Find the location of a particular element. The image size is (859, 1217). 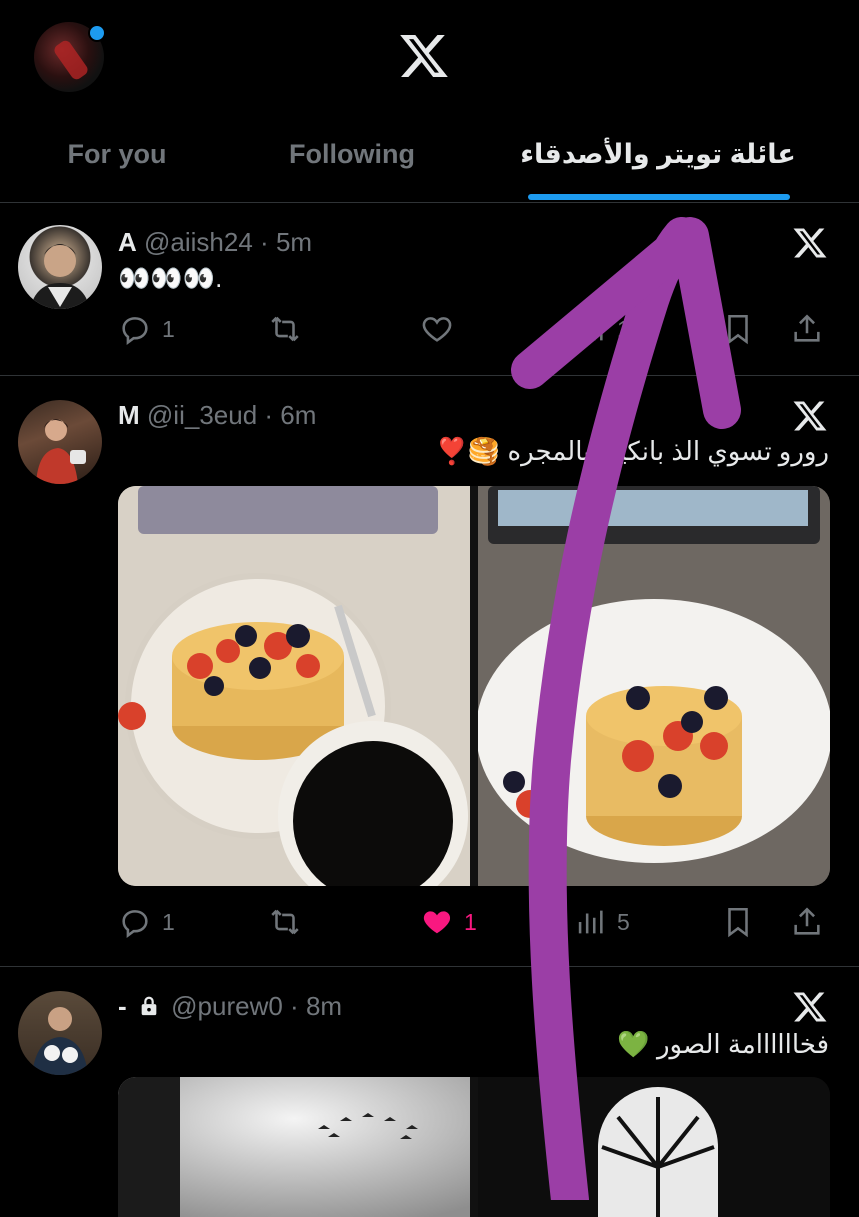

view-count: 5 is located at coordinates (623, 921).